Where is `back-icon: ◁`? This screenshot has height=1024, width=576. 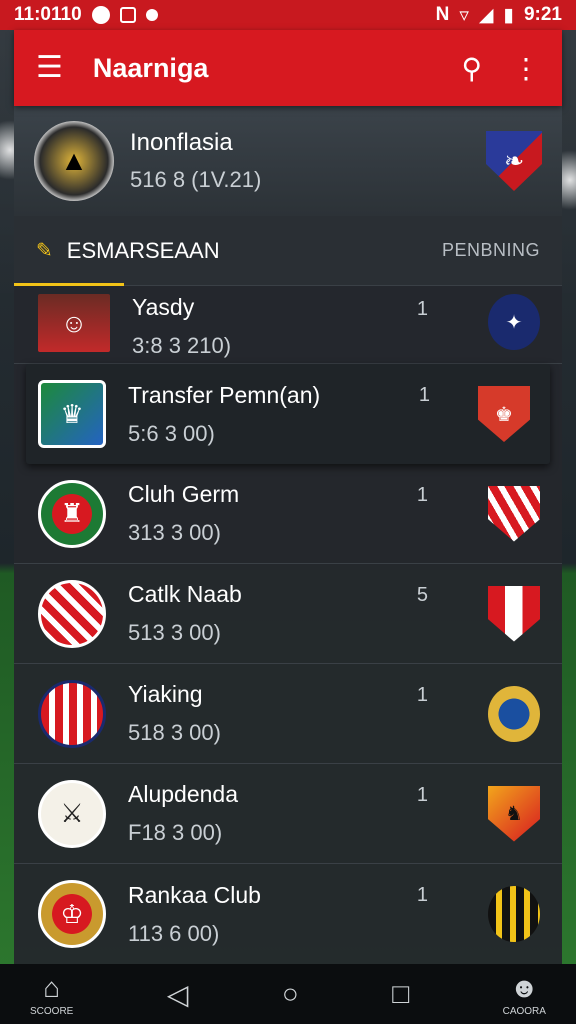
back-icon: ◁ is located at coordinates (177, 994).